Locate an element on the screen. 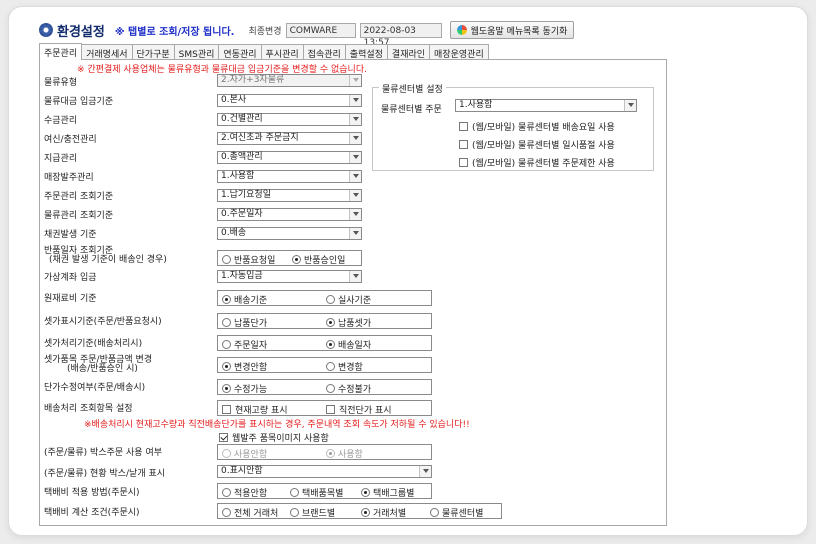 This screenshot has width=816, height=544. radio-calc-customer: 거래처별 is located at coordinates (383, 512).